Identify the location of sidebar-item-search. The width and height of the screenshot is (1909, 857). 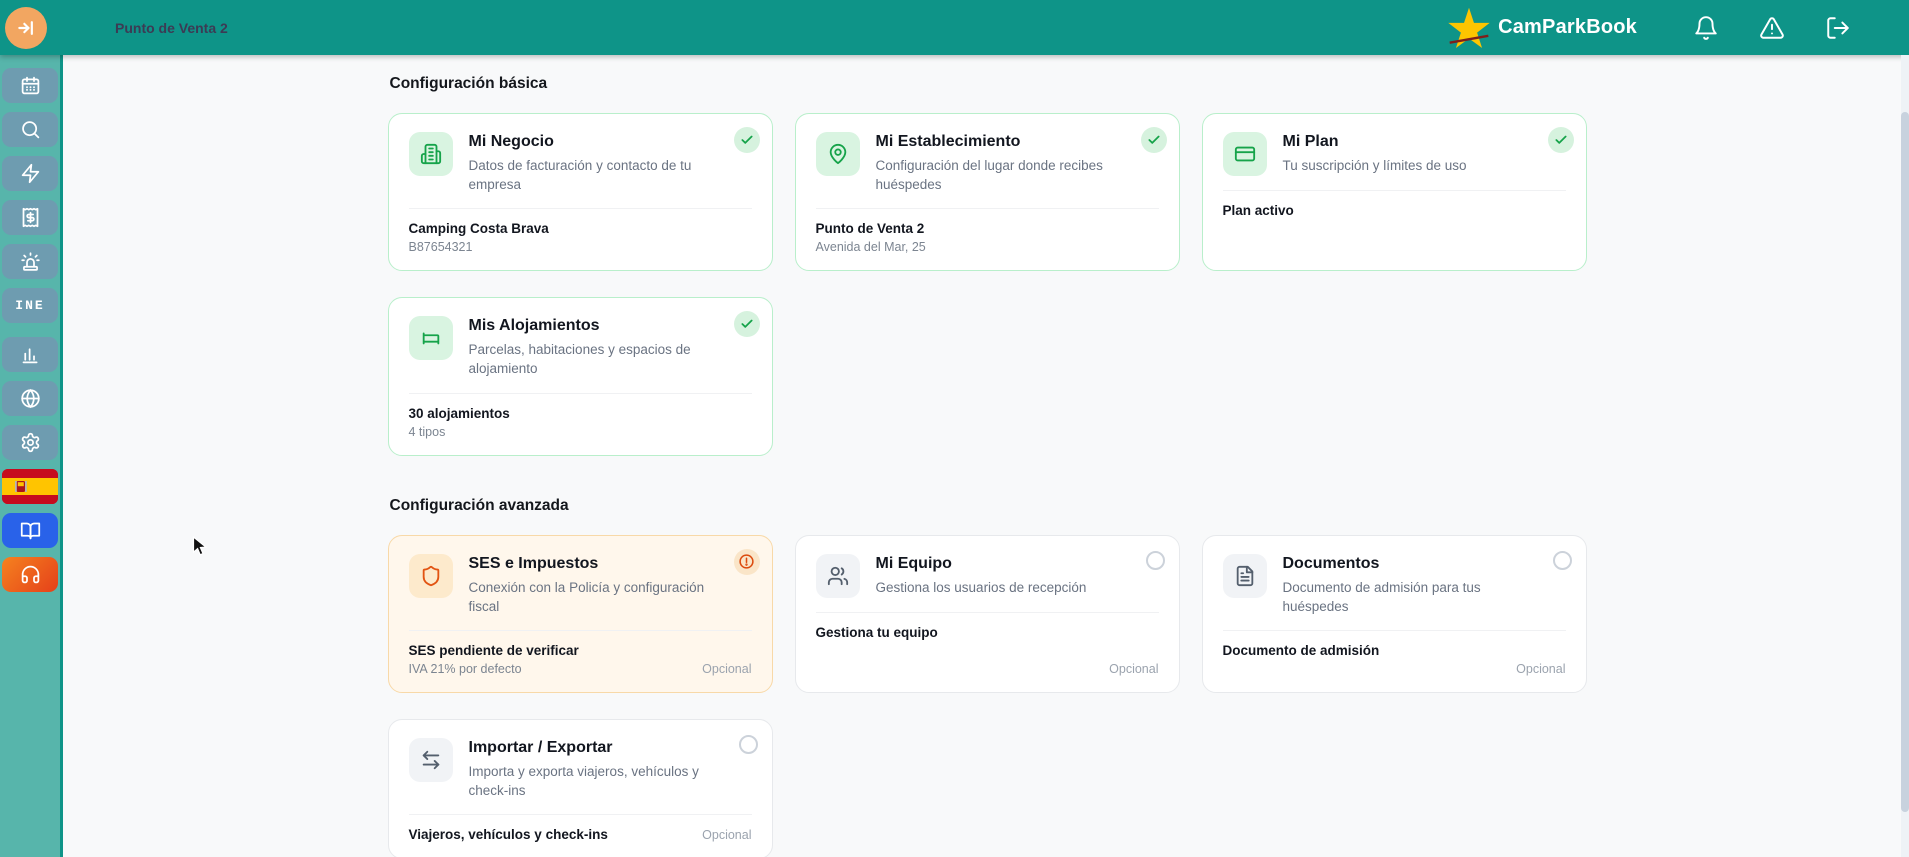
(30, 129).